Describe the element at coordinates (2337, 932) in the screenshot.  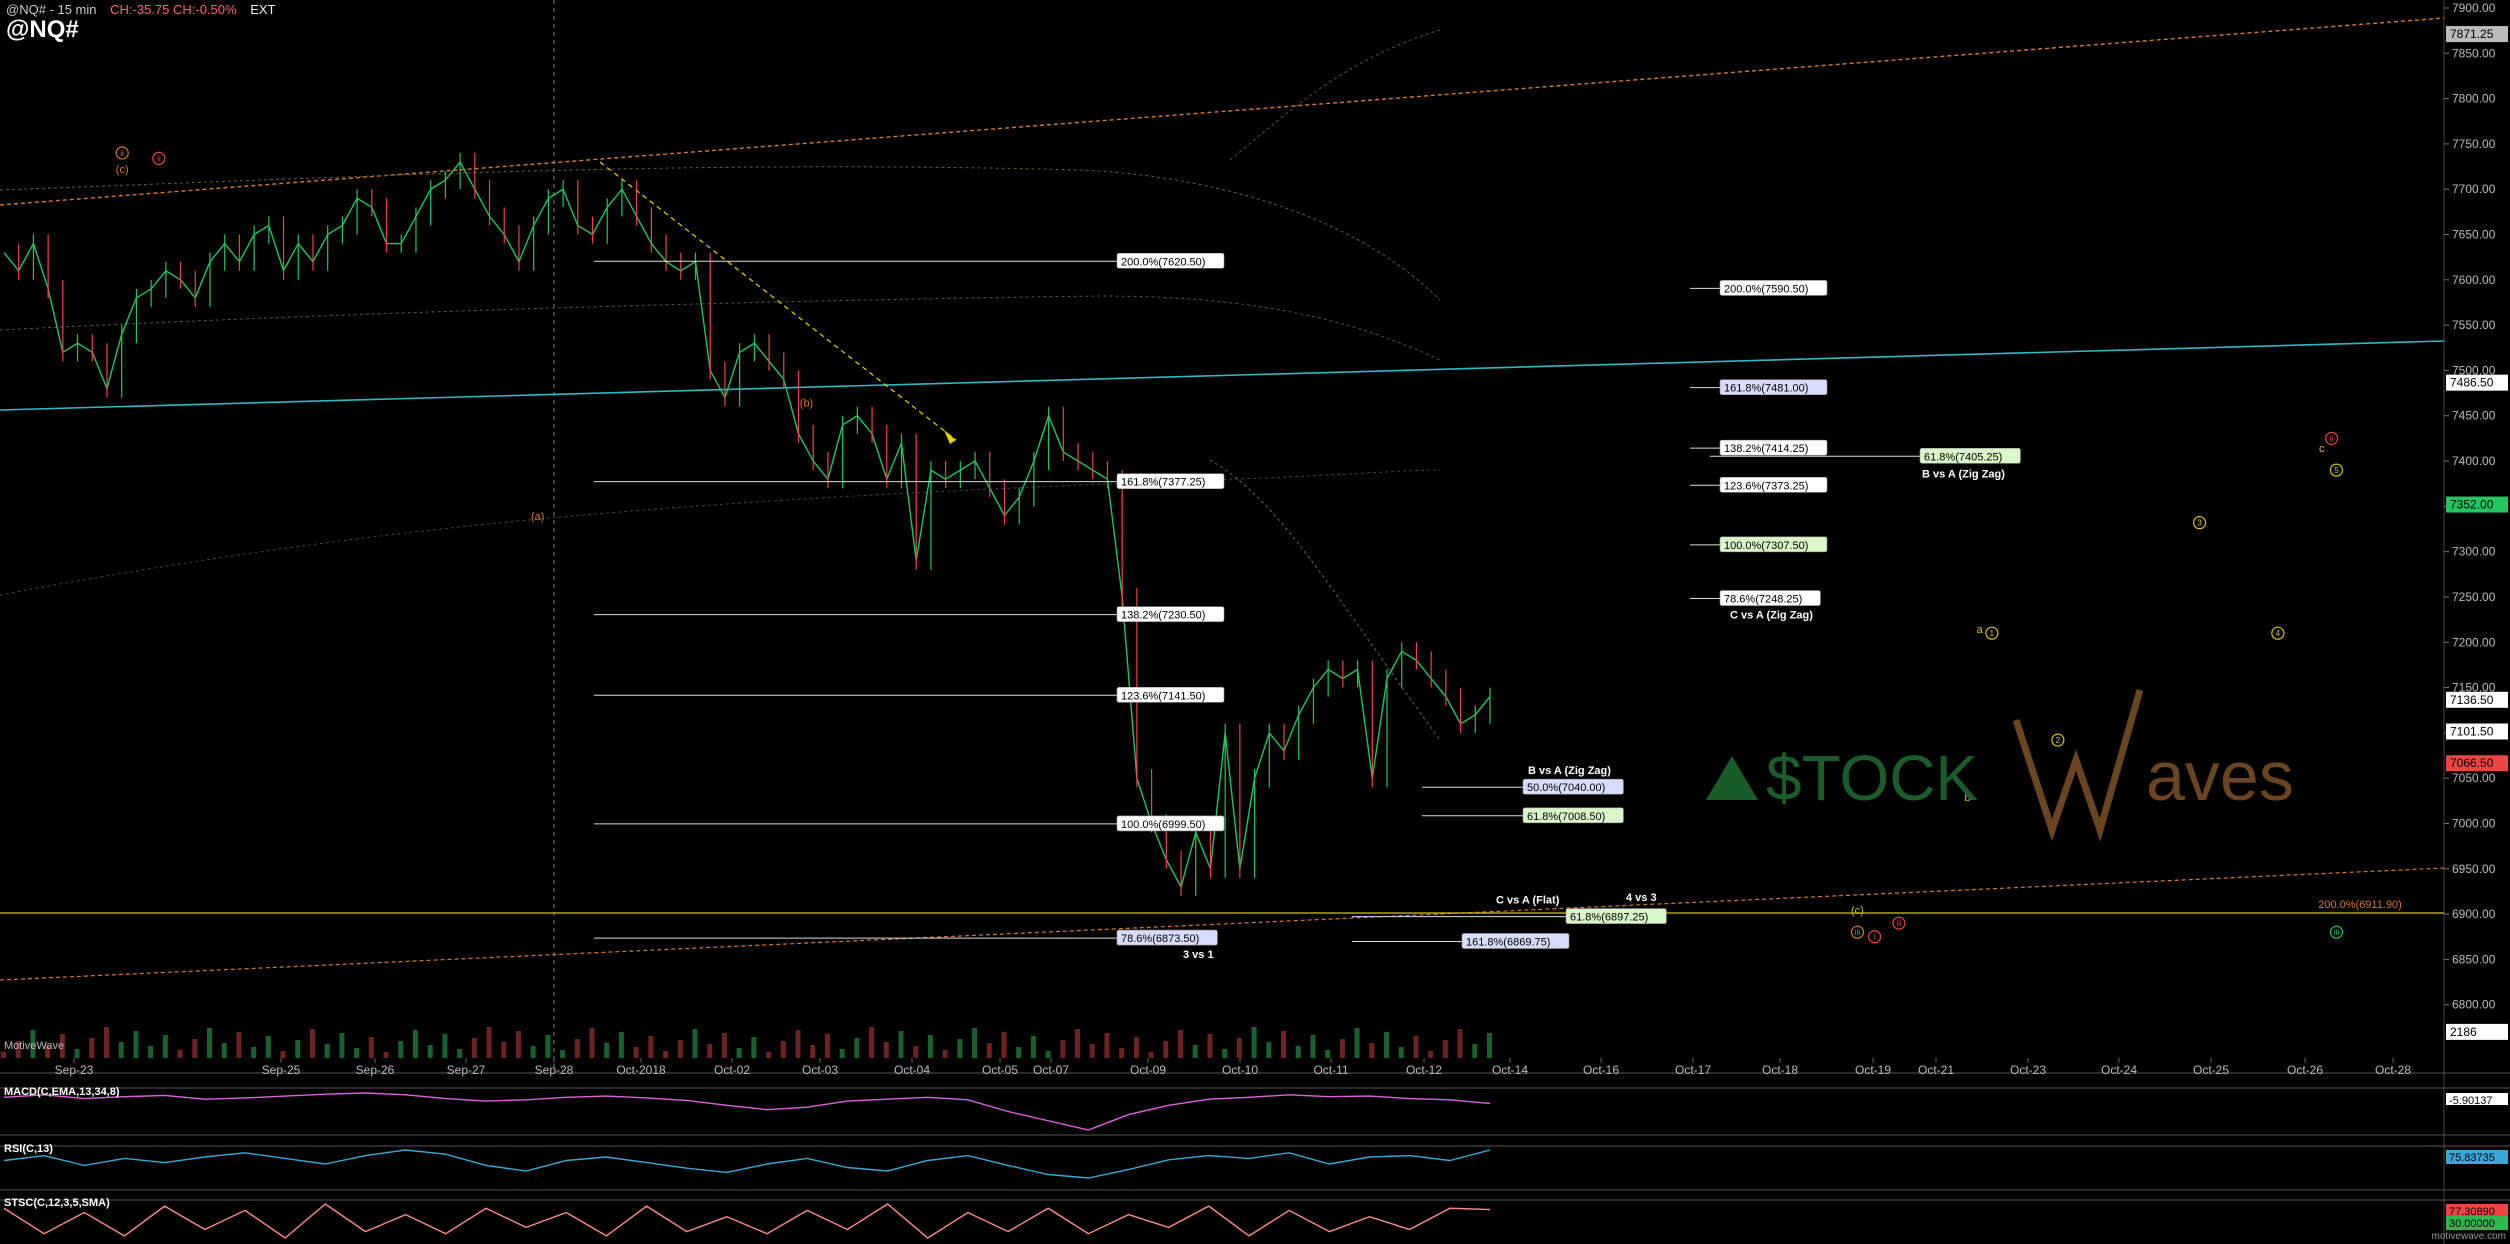
I see `wave-circle-label: iii` at that location.